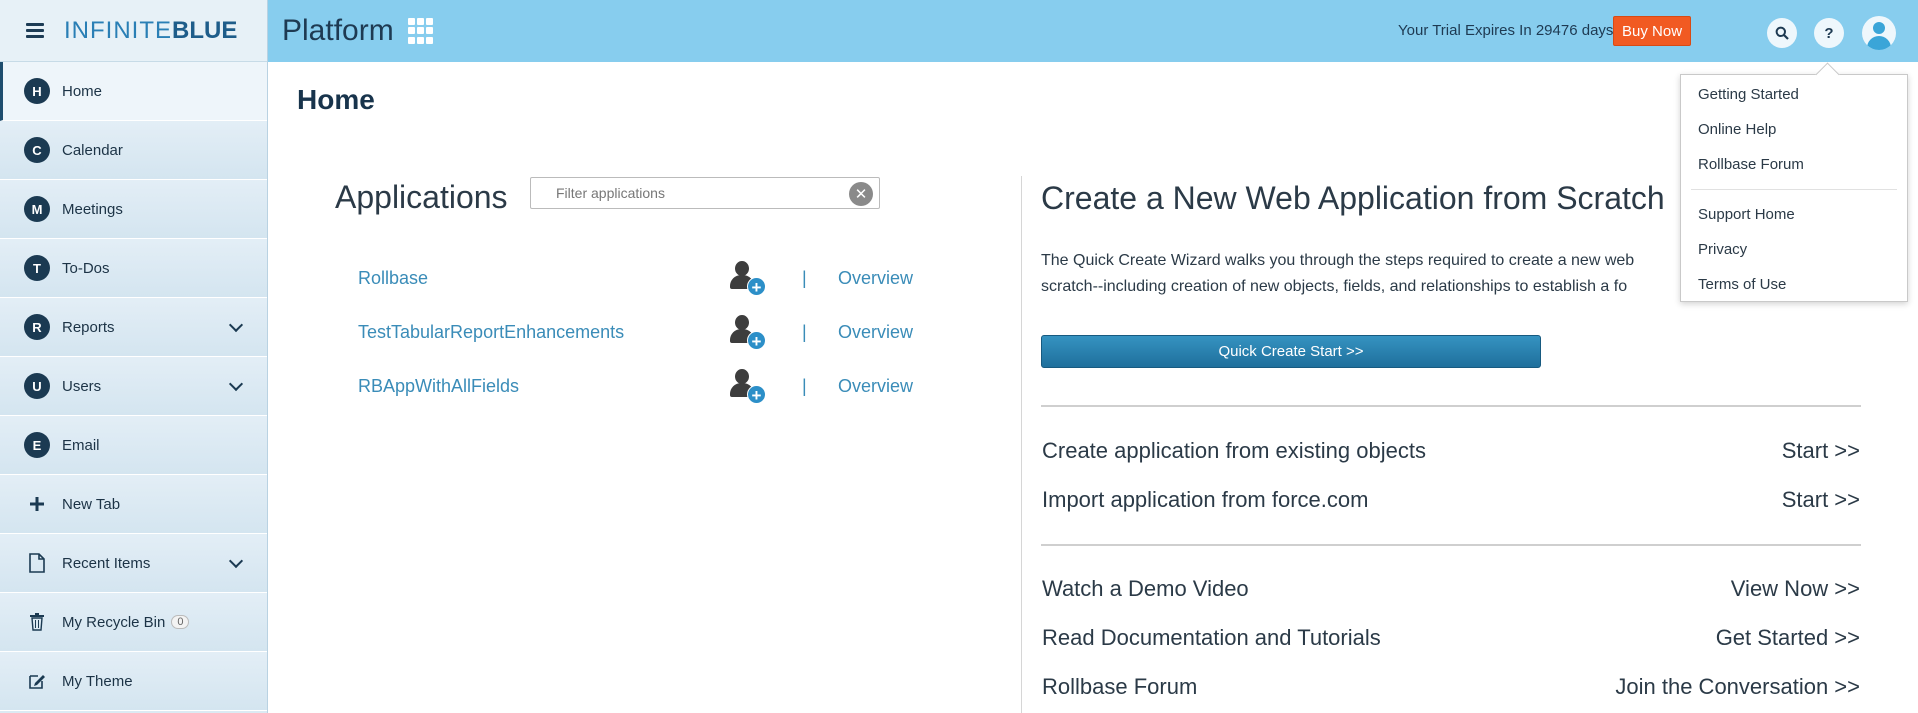 The image size is (1918, 713). What do you see at coordinates (421, 197) in the screenshot?
I see `applications-heading: Applications` at bounding box center [421, 197].